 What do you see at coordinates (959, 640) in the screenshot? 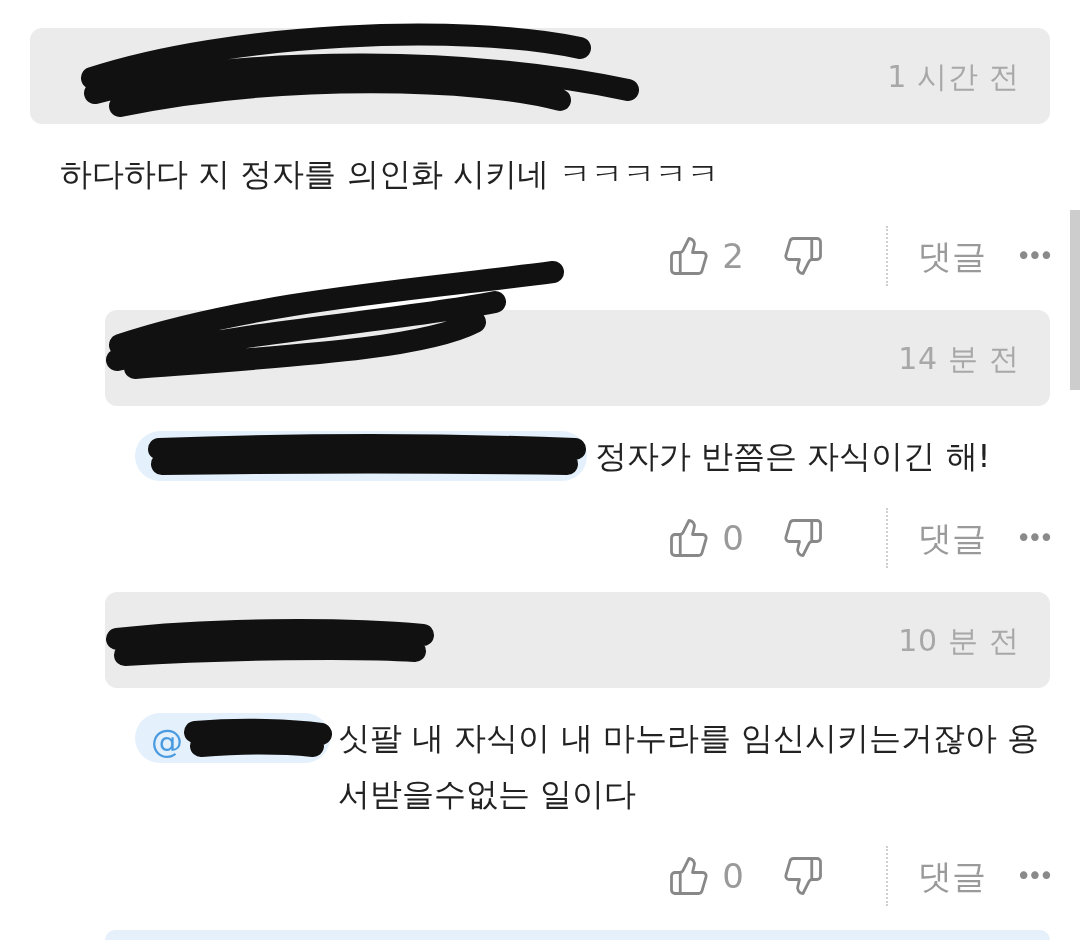
I see `comment-time: 10 분 전` at bounding box center [959, 640].